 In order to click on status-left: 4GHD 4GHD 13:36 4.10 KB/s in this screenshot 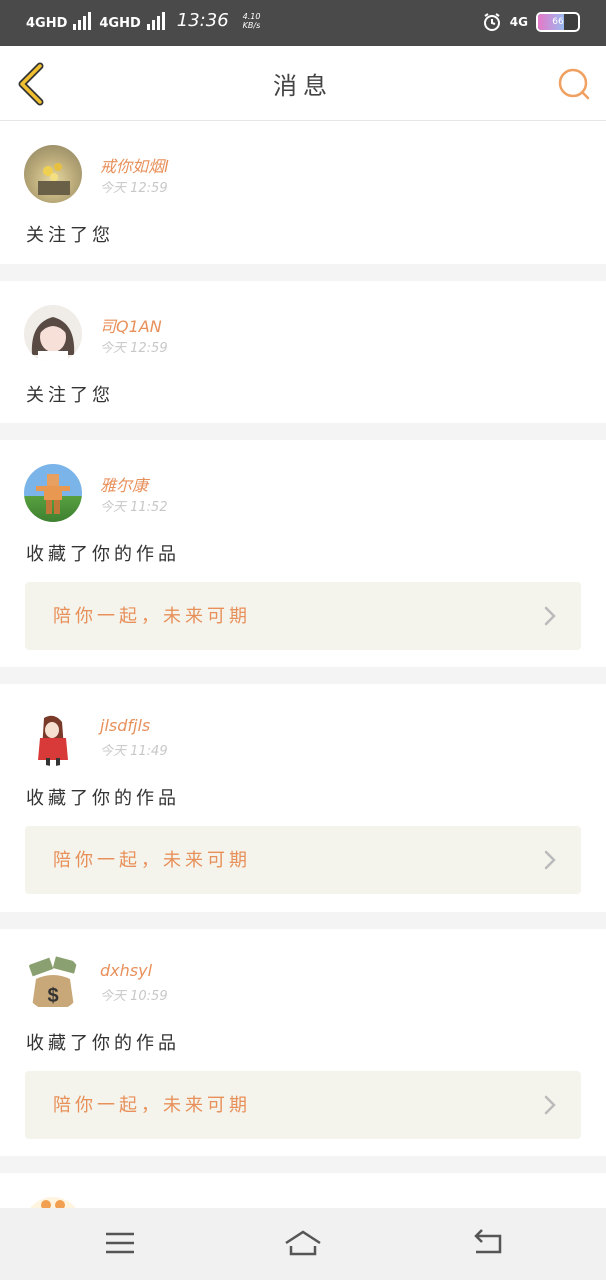, I will do `click(143, 20)`.